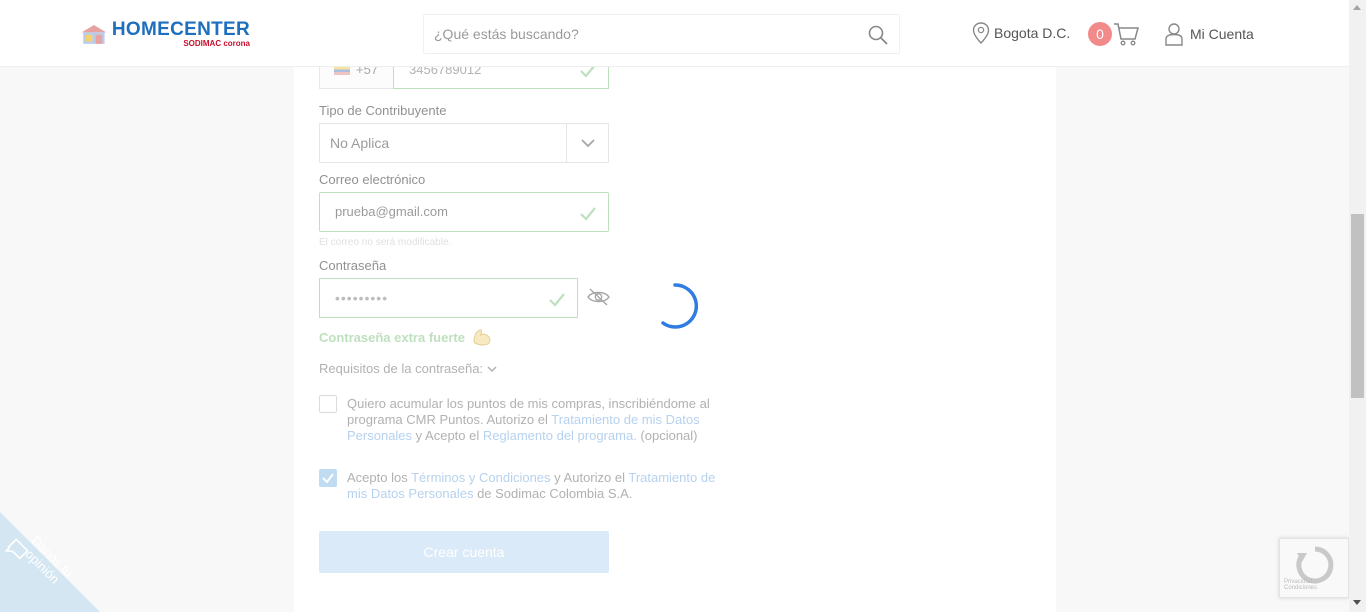 The height and width of the screenshot is (612, 1366). I want to click on logo-text: HOMECENTER SODIMAC corona, so click(181, 34).